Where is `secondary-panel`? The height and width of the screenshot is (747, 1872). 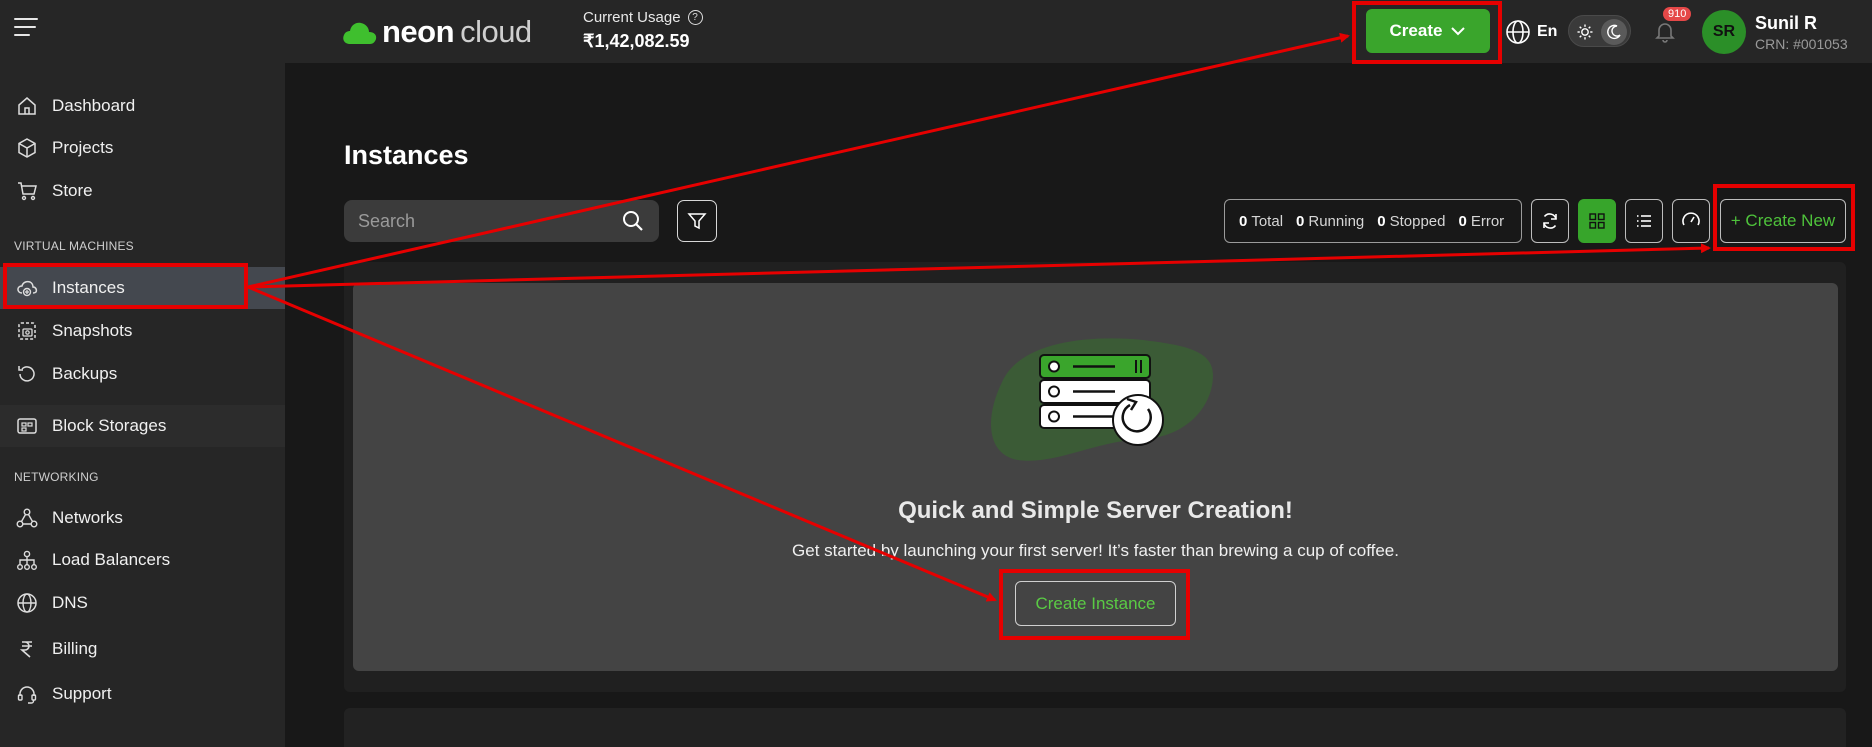 secondary-panel is located at coordinates (1095, 727).